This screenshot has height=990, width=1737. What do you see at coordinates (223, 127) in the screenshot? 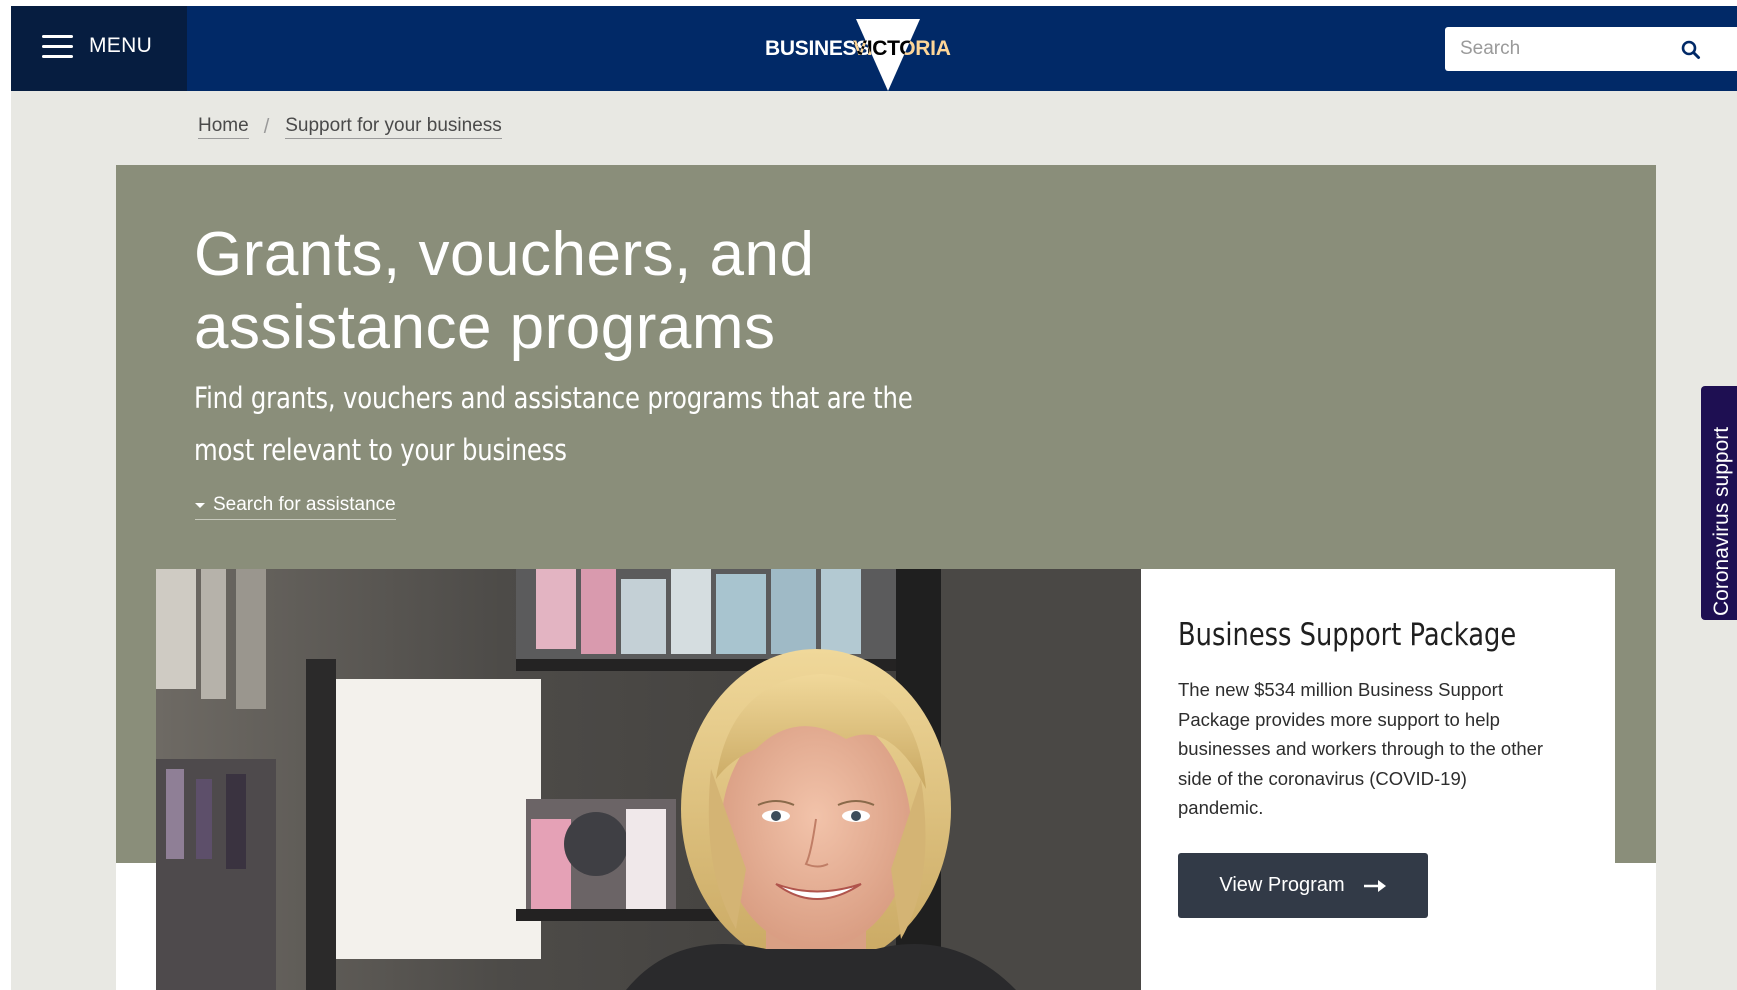
I see `breadcrumb-home: Home` at bounding box center [223, 127].